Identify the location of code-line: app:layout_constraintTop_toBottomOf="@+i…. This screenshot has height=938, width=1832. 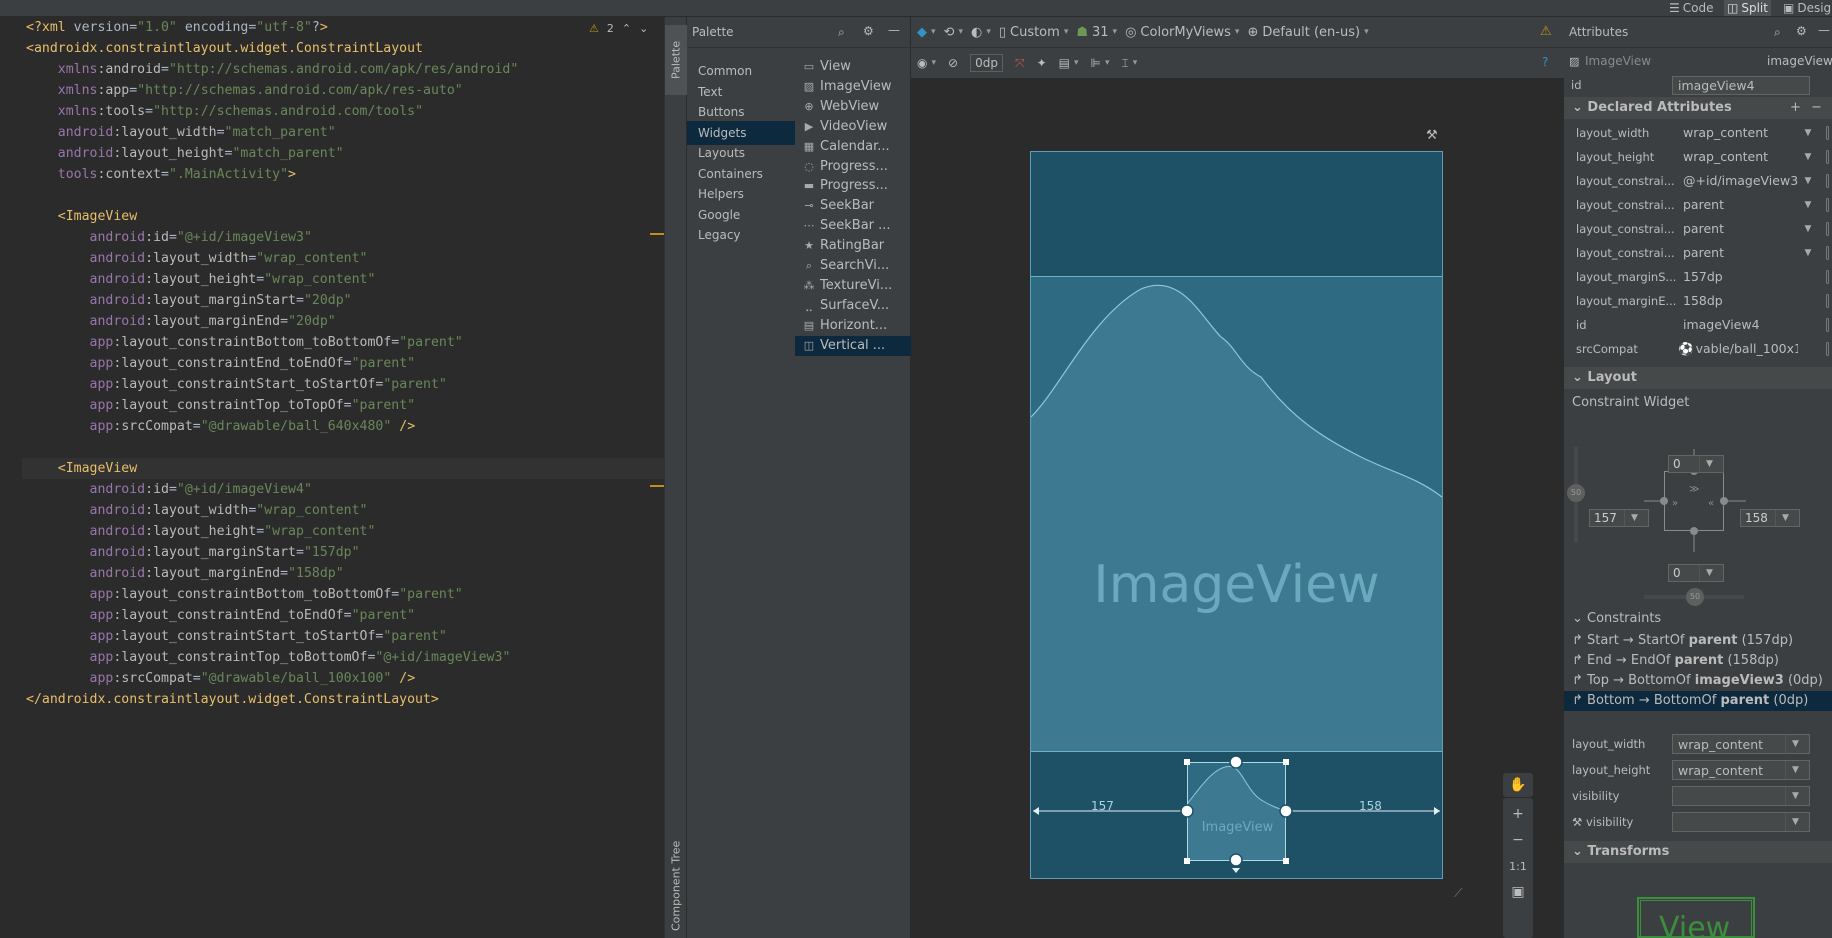
(268, 657).